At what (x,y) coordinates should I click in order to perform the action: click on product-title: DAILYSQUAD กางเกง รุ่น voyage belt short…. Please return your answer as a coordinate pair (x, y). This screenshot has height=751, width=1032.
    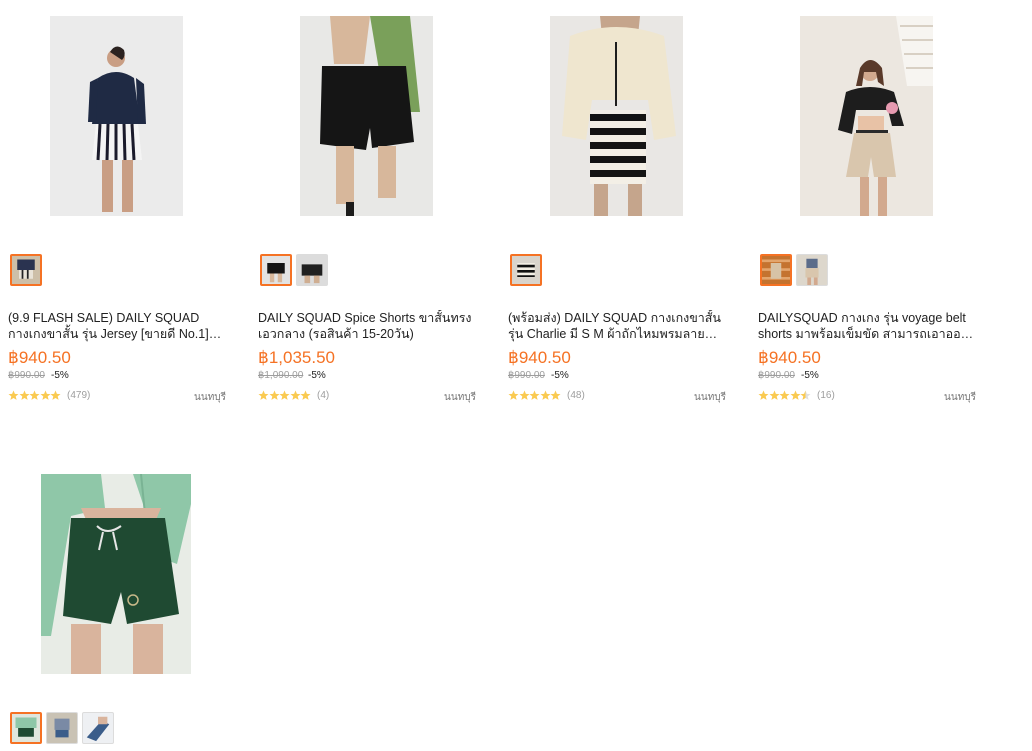
    Looking at the image, I should click on (867, 326).